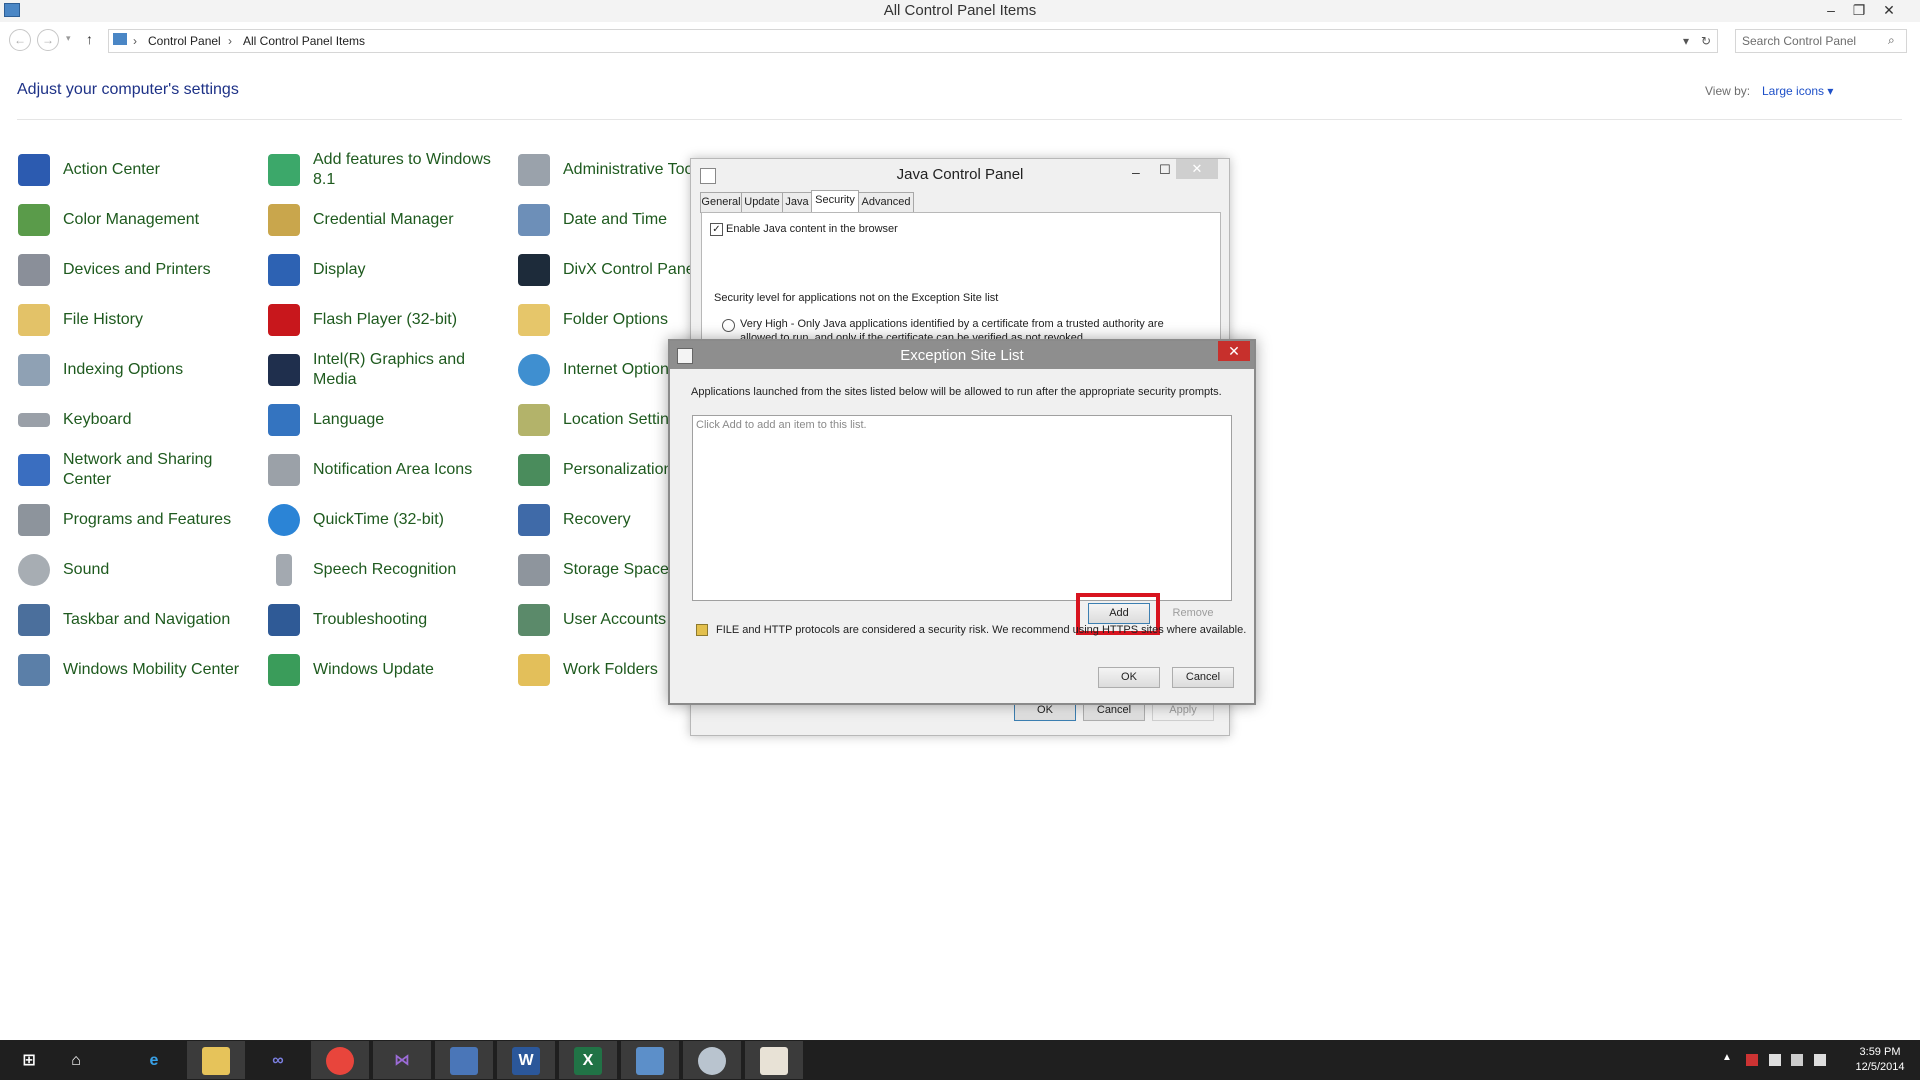 Image resolution: width=1920 pixels, height=1080 pixels. I want to click on item-color-management: Color Management, so click(138, 220).